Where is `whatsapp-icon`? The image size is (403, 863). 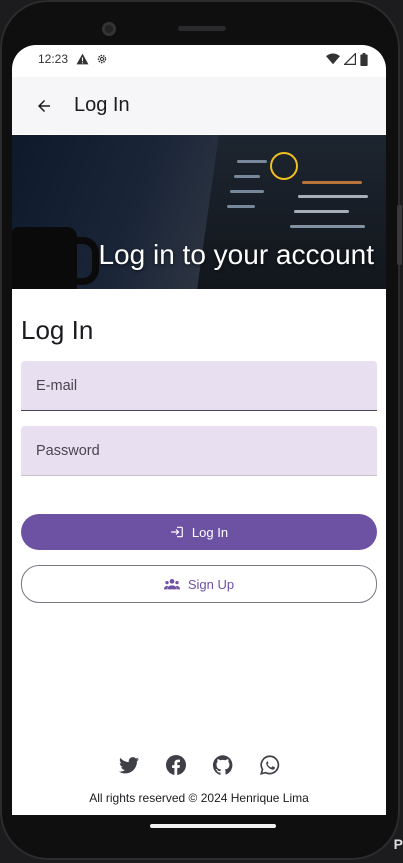 whatsapp-icon is located at coordinates (269, 765).